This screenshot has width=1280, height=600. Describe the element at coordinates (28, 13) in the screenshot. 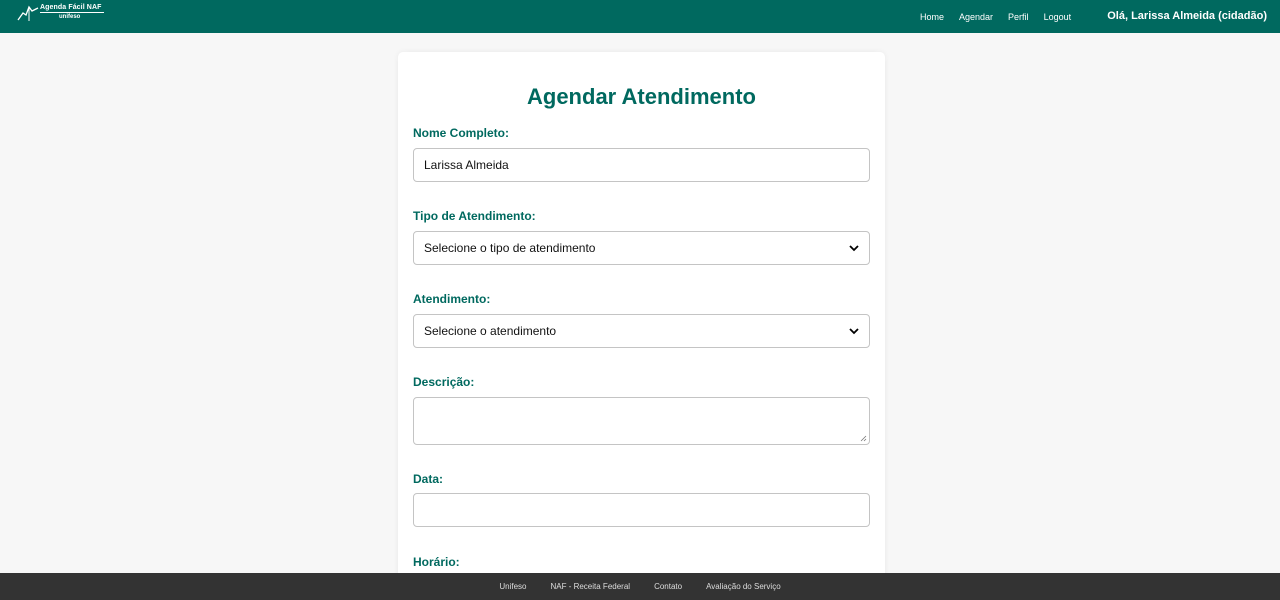

I see `mountain-line-logo-icon` at that location.